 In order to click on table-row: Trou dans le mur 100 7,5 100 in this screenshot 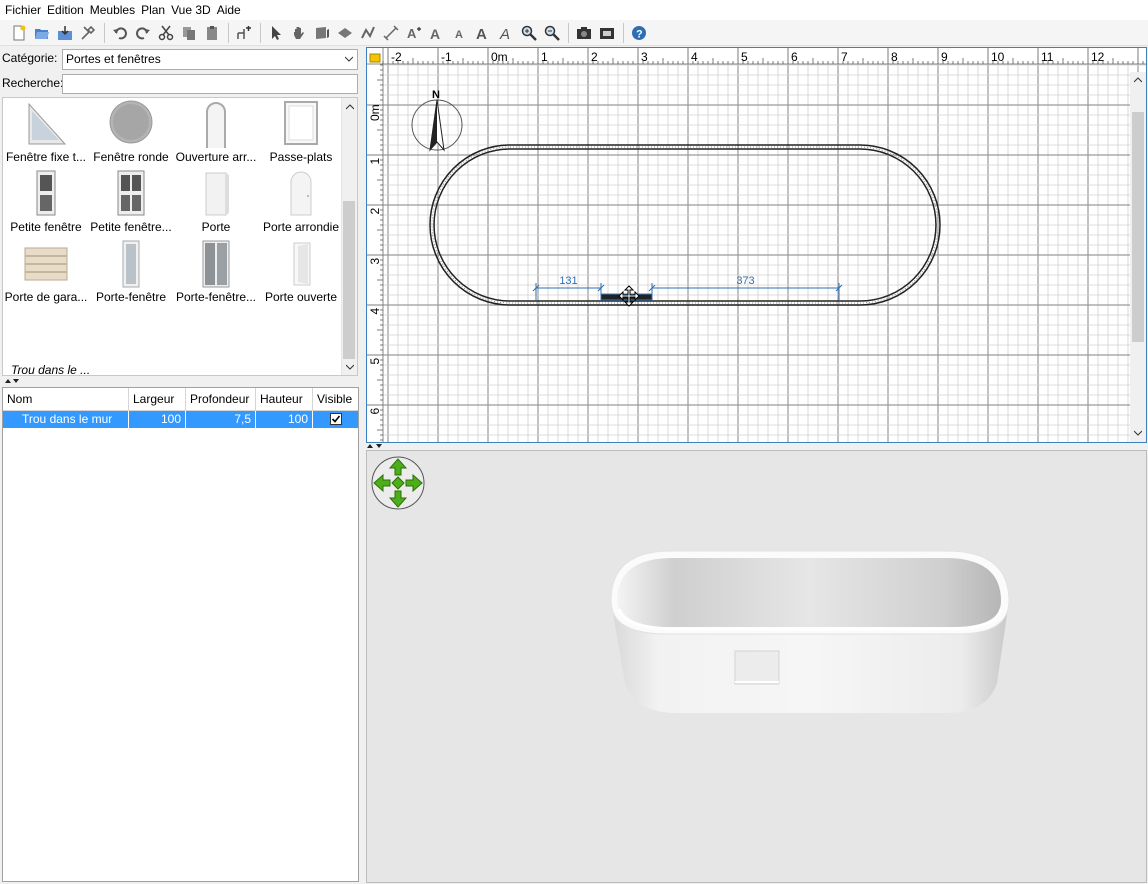, I will do `click(180, 419)`.